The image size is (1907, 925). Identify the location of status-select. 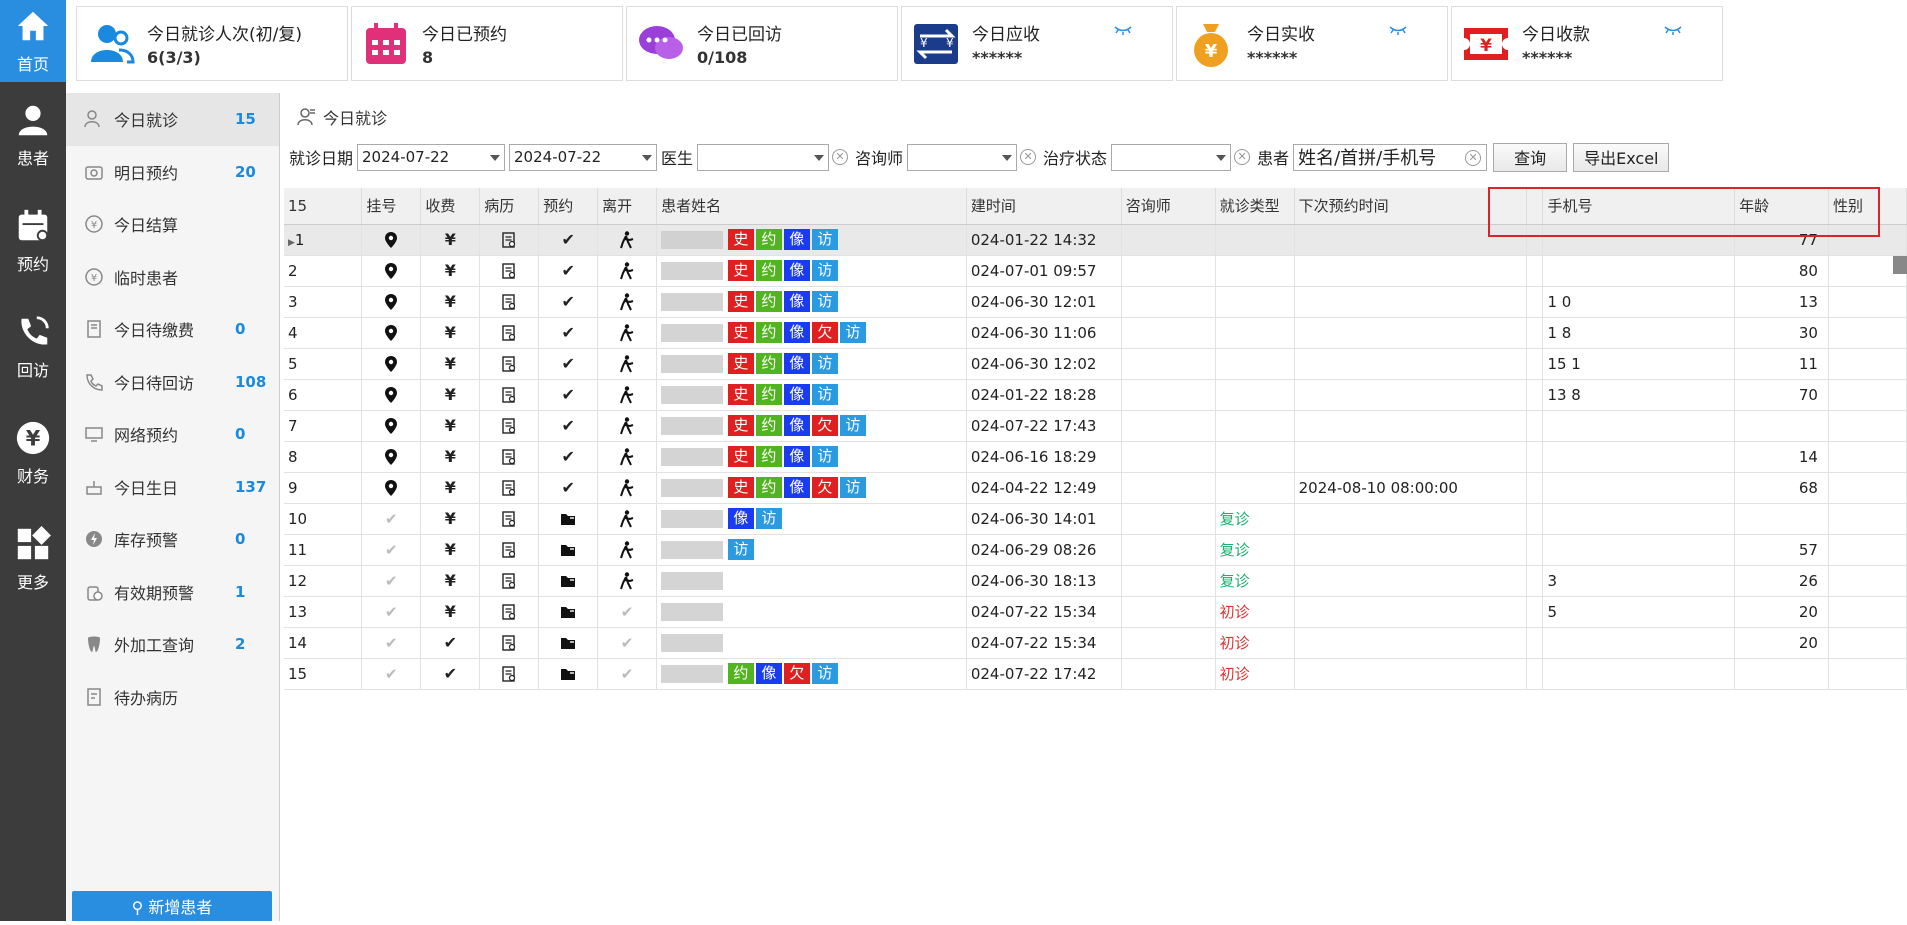
(1171, 157).